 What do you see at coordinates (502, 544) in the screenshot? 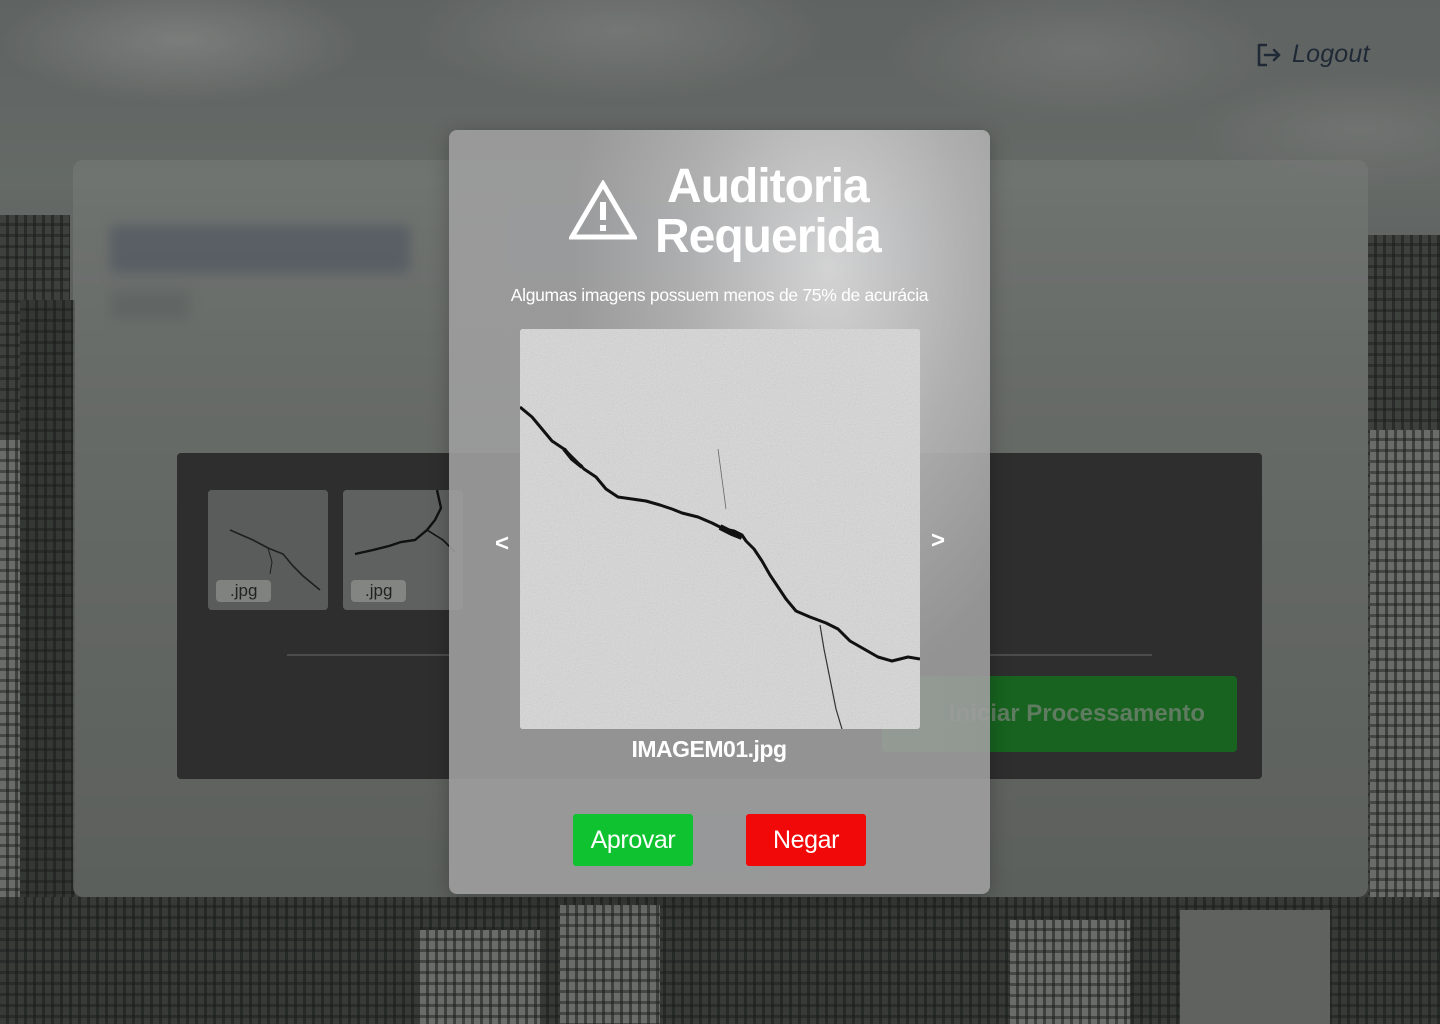
I see `previous-image-button: <` at bounding box center [502, 544].